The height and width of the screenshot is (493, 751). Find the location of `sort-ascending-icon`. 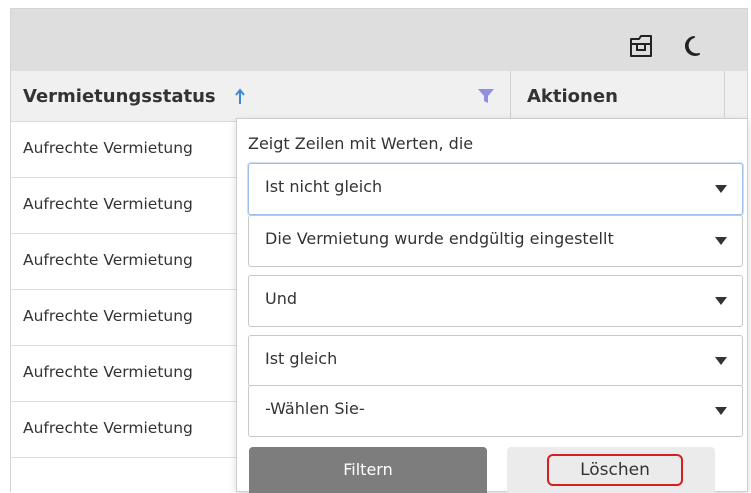

sort-ascending-icon is located at coordinates (240, 97).